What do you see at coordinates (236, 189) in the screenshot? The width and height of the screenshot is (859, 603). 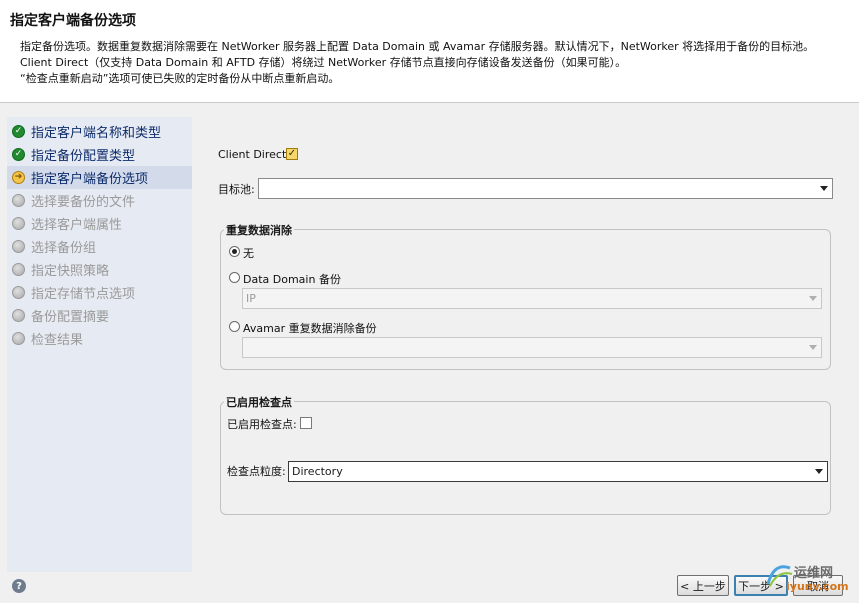 I see `target-pool-label: 目标池:` at bounding box center [236, 189].